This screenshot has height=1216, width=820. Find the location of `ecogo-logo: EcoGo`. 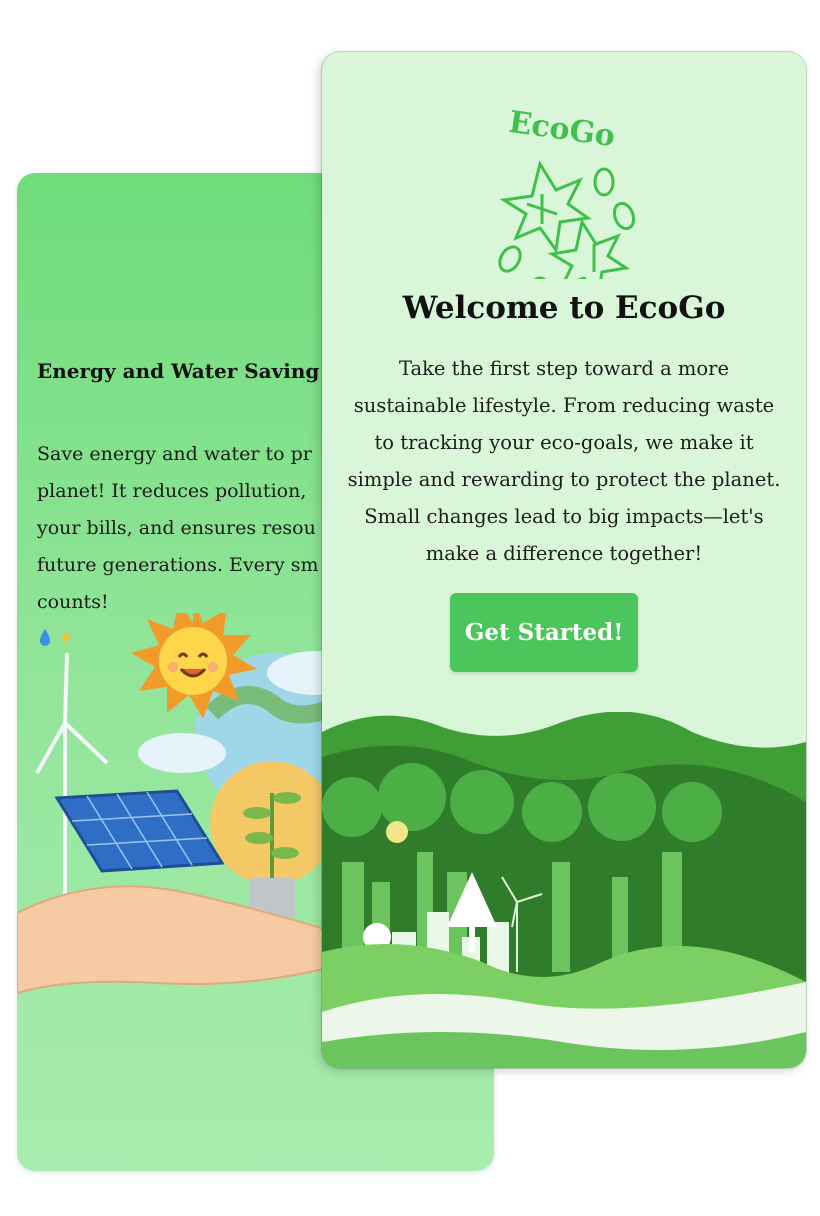

ecogo-logo: EcoGo is located at coordinates (562, 194).